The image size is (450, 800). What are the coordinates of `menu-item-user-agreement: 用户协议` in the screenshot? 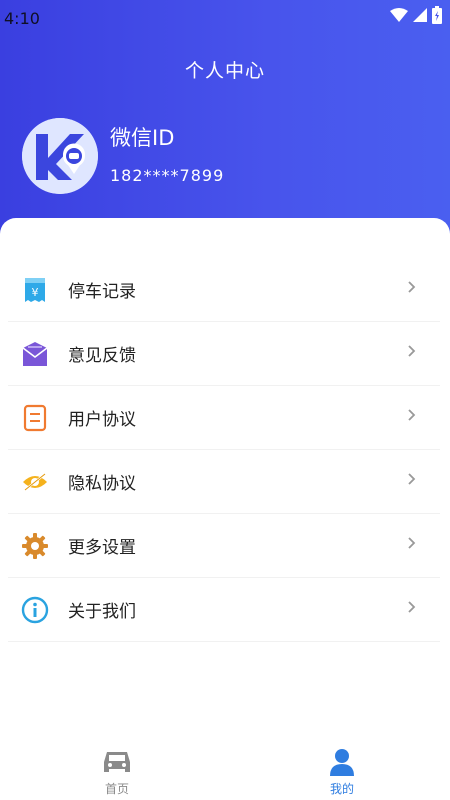 It's located at (224, 418).